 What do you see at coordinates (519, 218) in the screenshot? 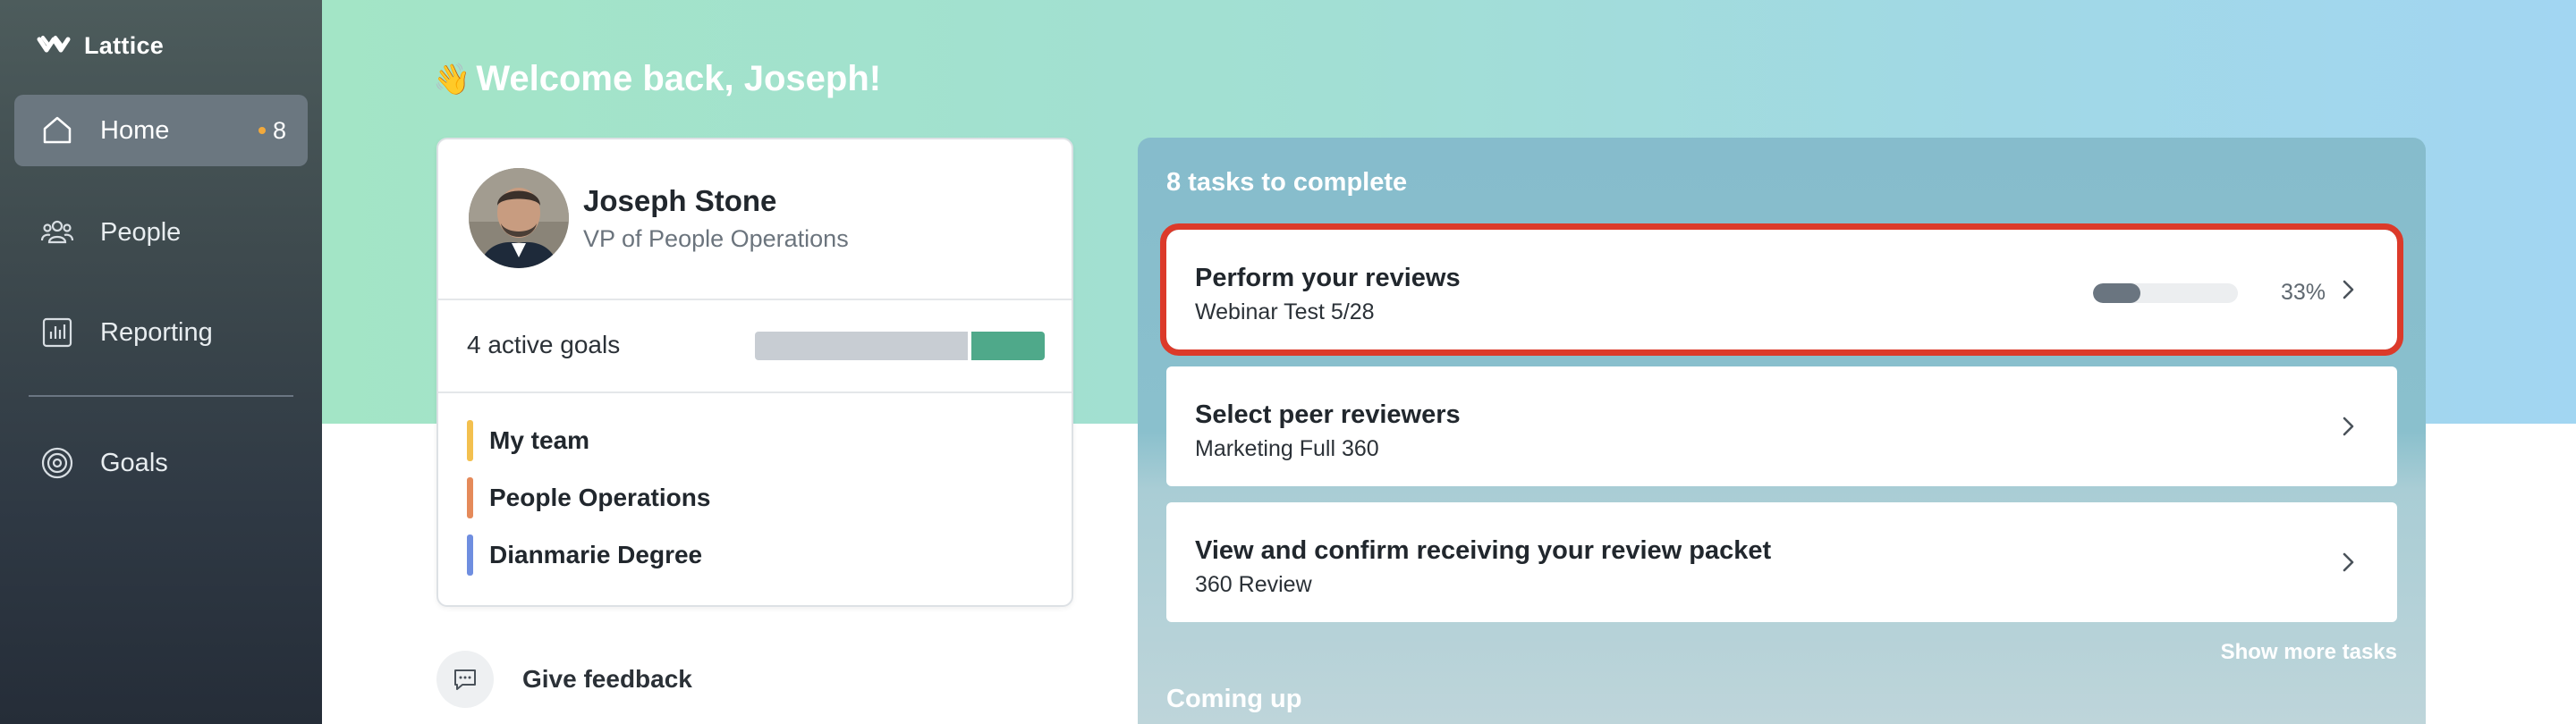
I see `avatar` at bounding box center [519, 218].